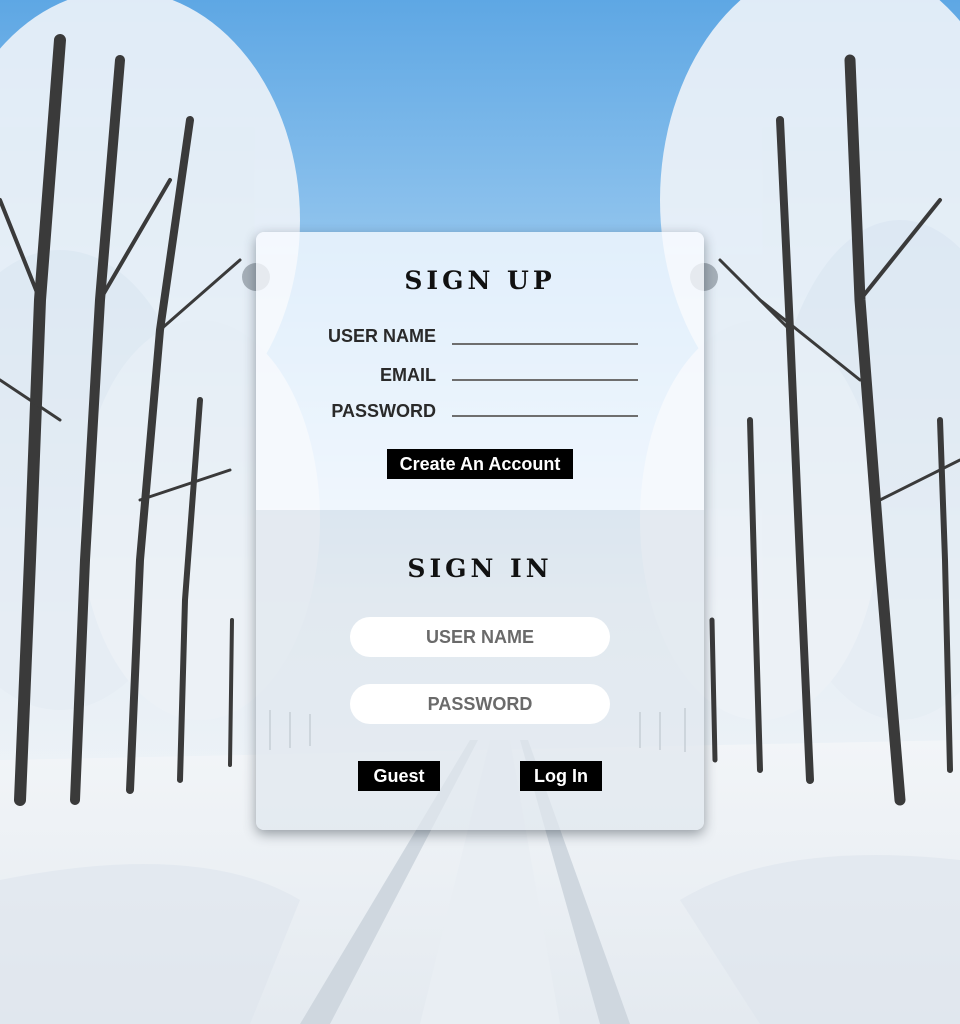 This screenshot has height=1024, width=960. I want to click on signin-username-input, so click(480, 637).